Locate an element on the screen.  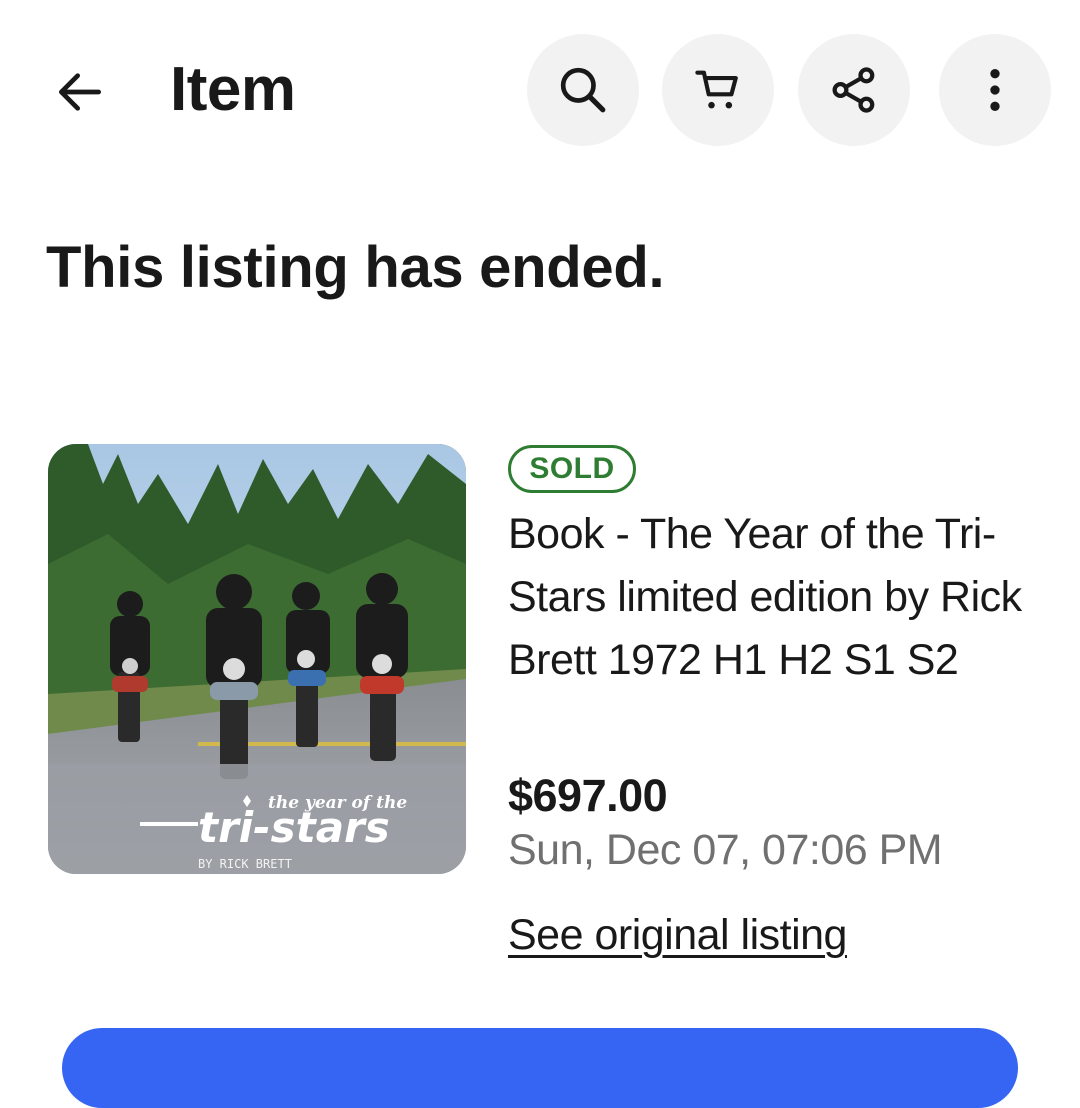
see-original-listing-link: See original listing is located at coordinates (677, 935).